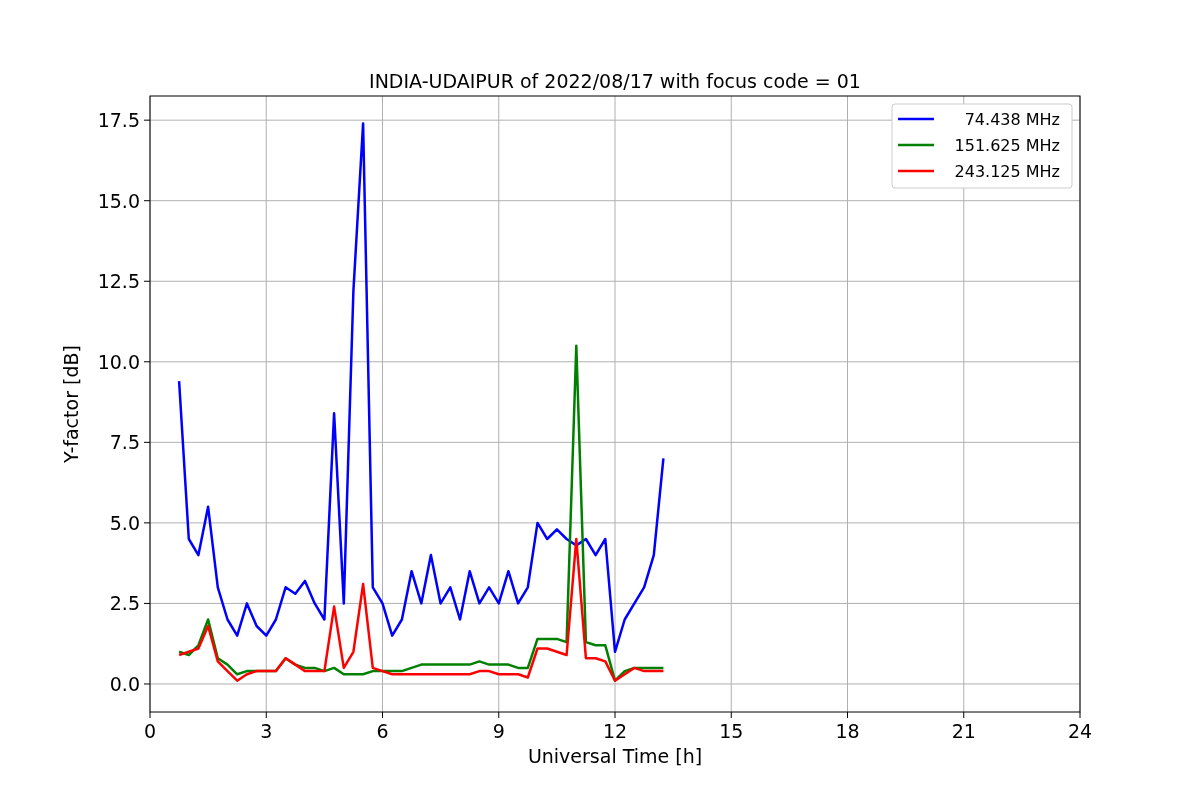 The image size is (1200, 800). I want to click on chart-title: INDIA-UDAIPUR of 2022/08/17 with focus code = 01, so click(615, 81).